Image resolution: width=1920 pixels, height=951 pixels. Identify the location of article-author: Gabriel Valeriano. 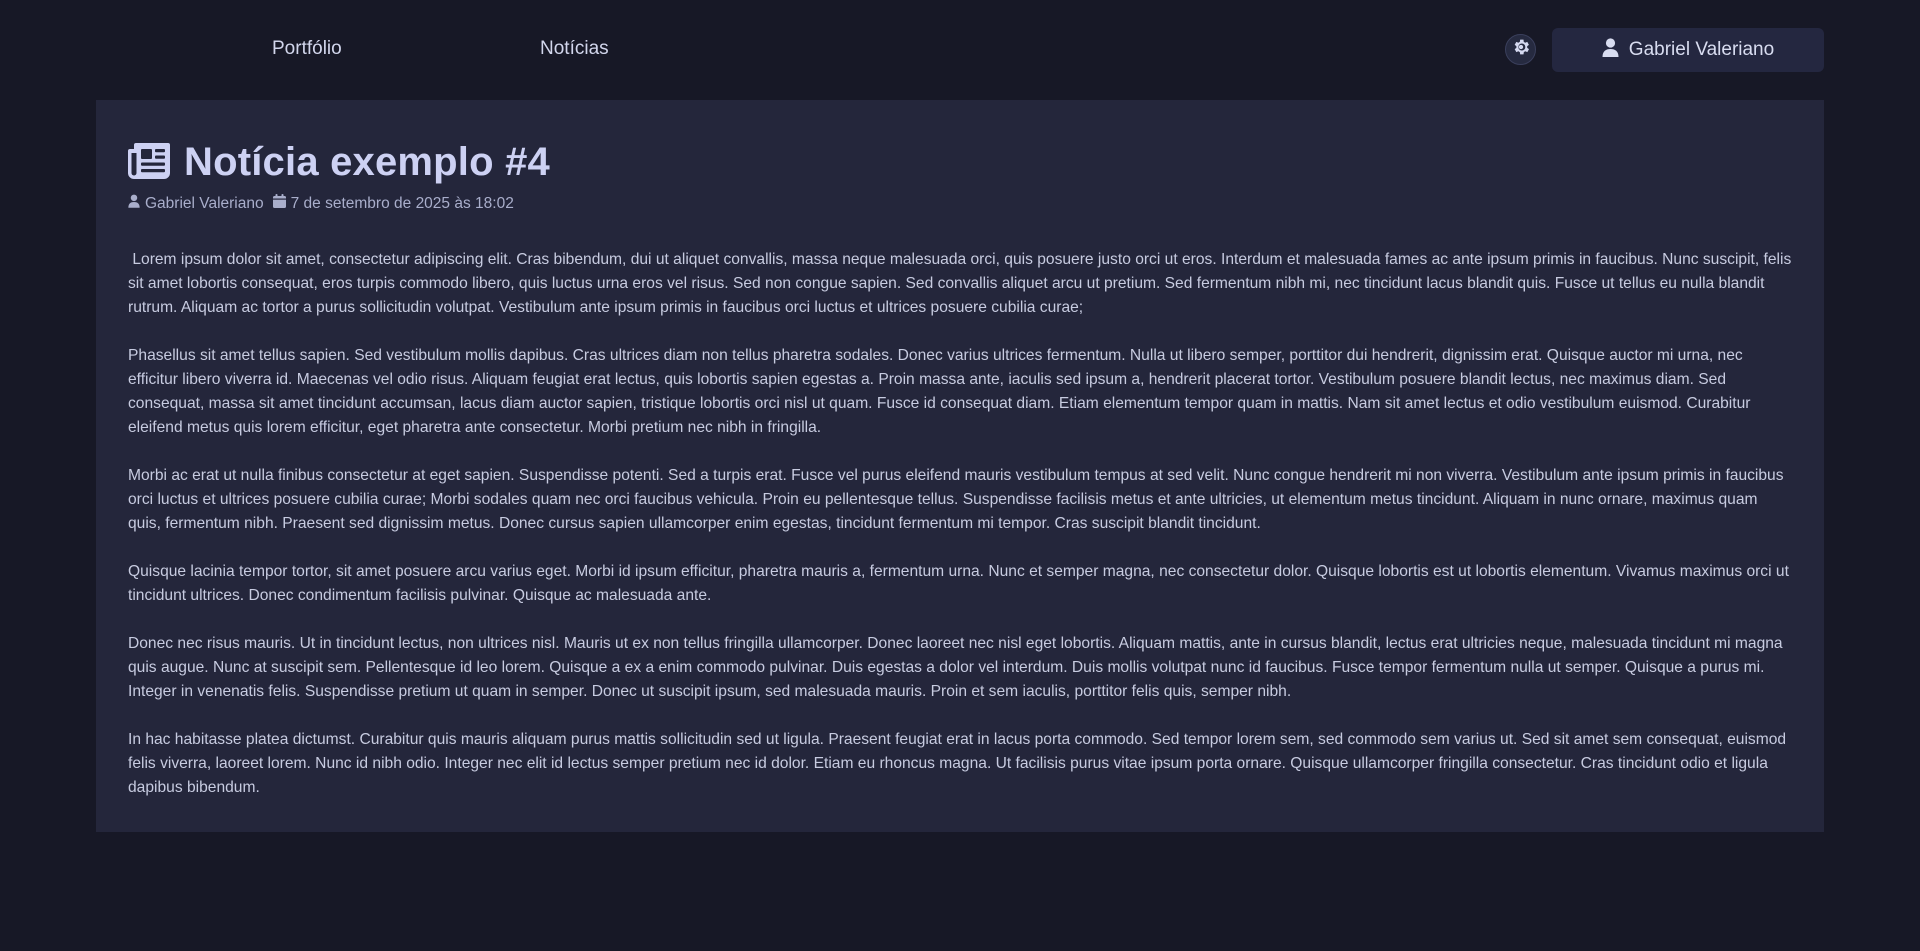
(196, 203).